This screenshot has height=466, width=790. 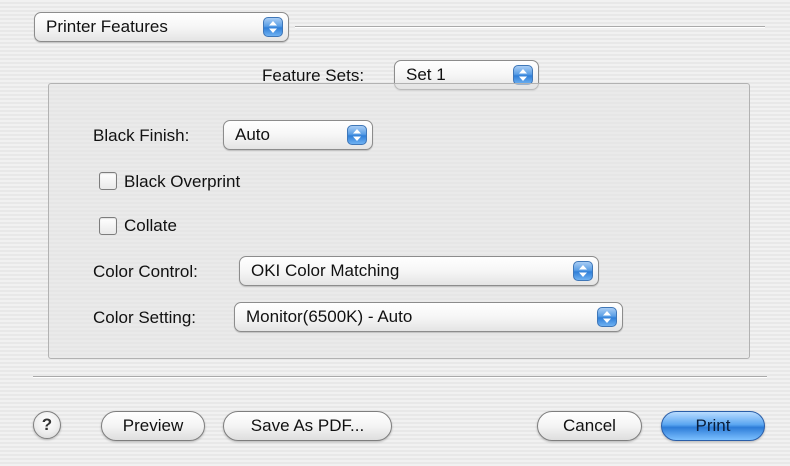 What do you see at coordinates (107, 26) in the screenshot?
I see `panel-menu-value: Printer Features` at bounding box center [107, 26].